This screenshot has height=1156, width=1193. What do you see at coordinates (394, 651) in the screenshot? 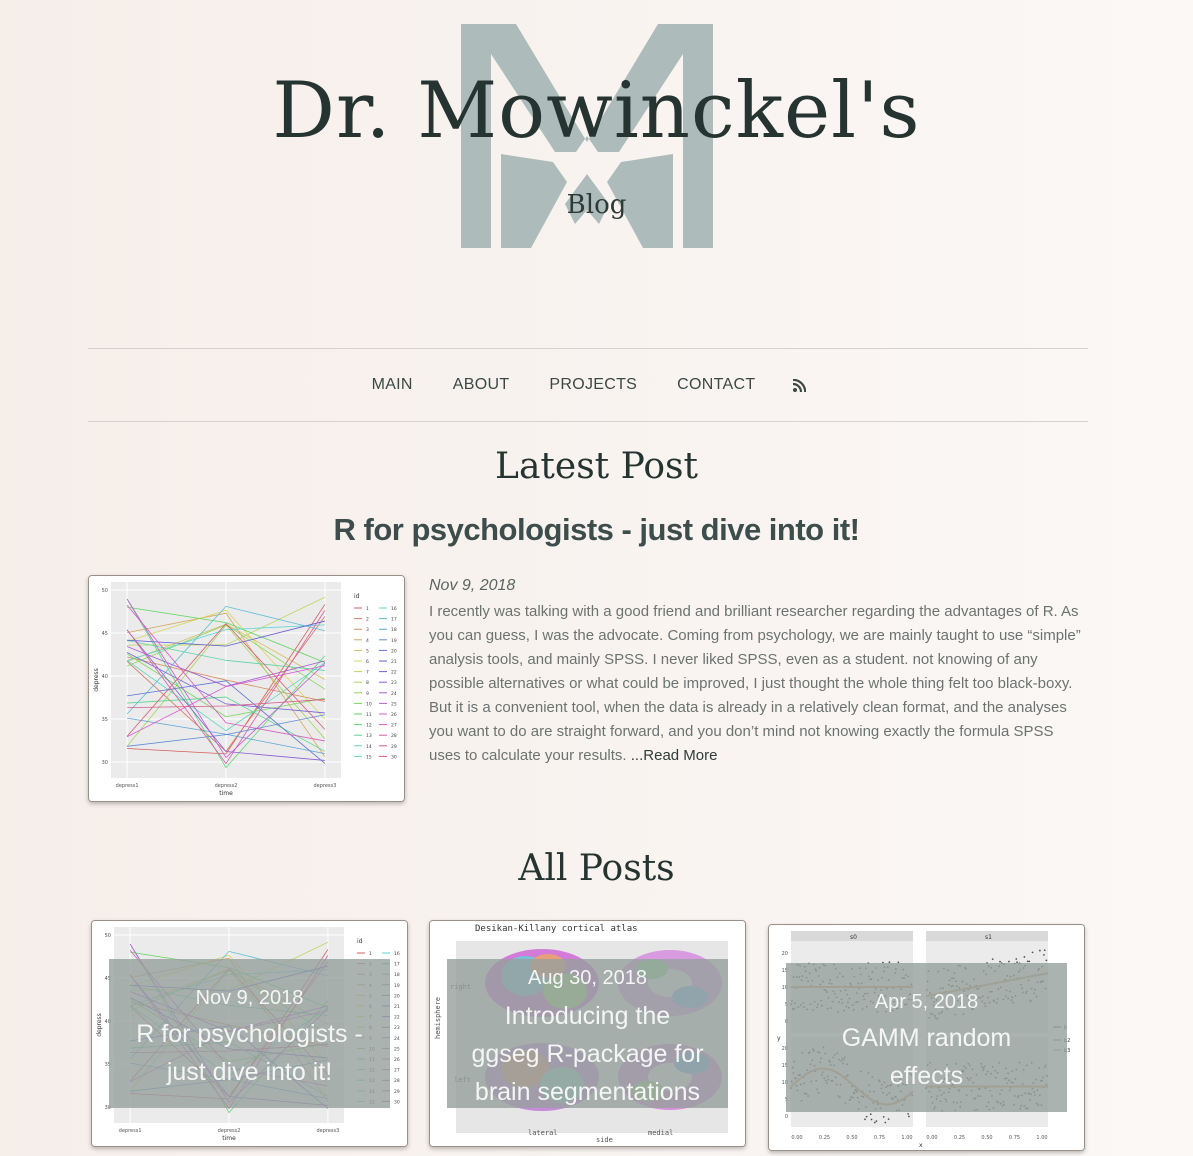
I see `legend-label: 20` at bounding box center [394, 651].